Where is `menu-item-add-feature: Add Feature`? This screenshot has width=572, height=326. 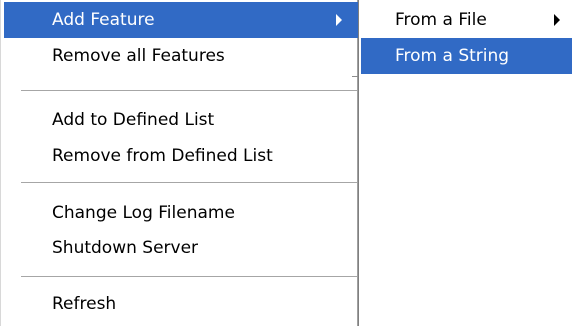 menu-item-add-feature: Add Feature is located at coordinates (181, 20).